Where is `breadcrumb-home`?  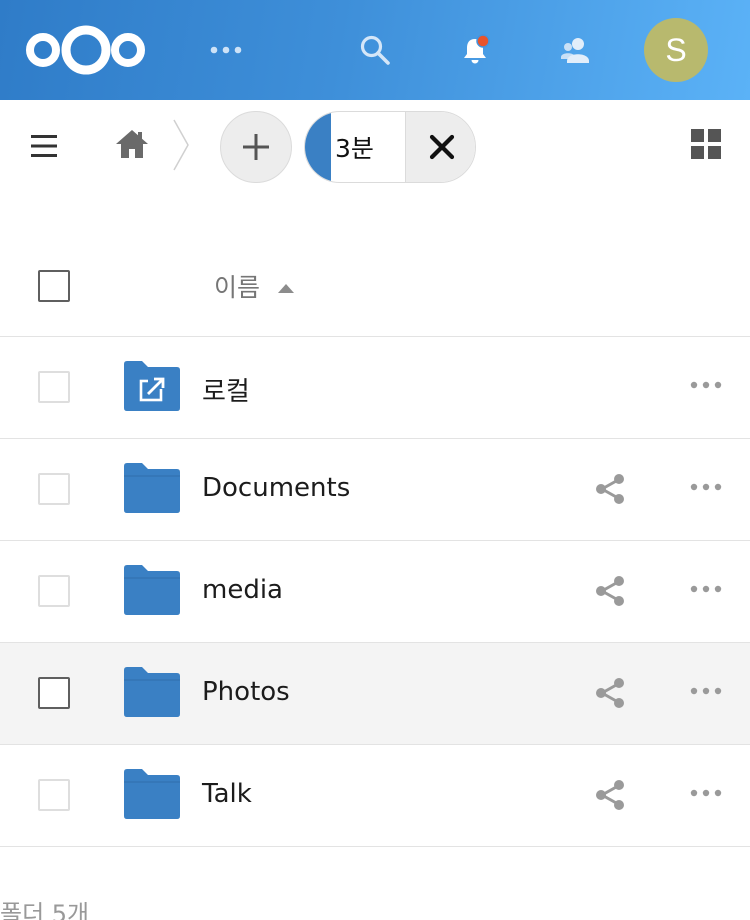 breadcrumb-home is located at coordinates (132, 144).